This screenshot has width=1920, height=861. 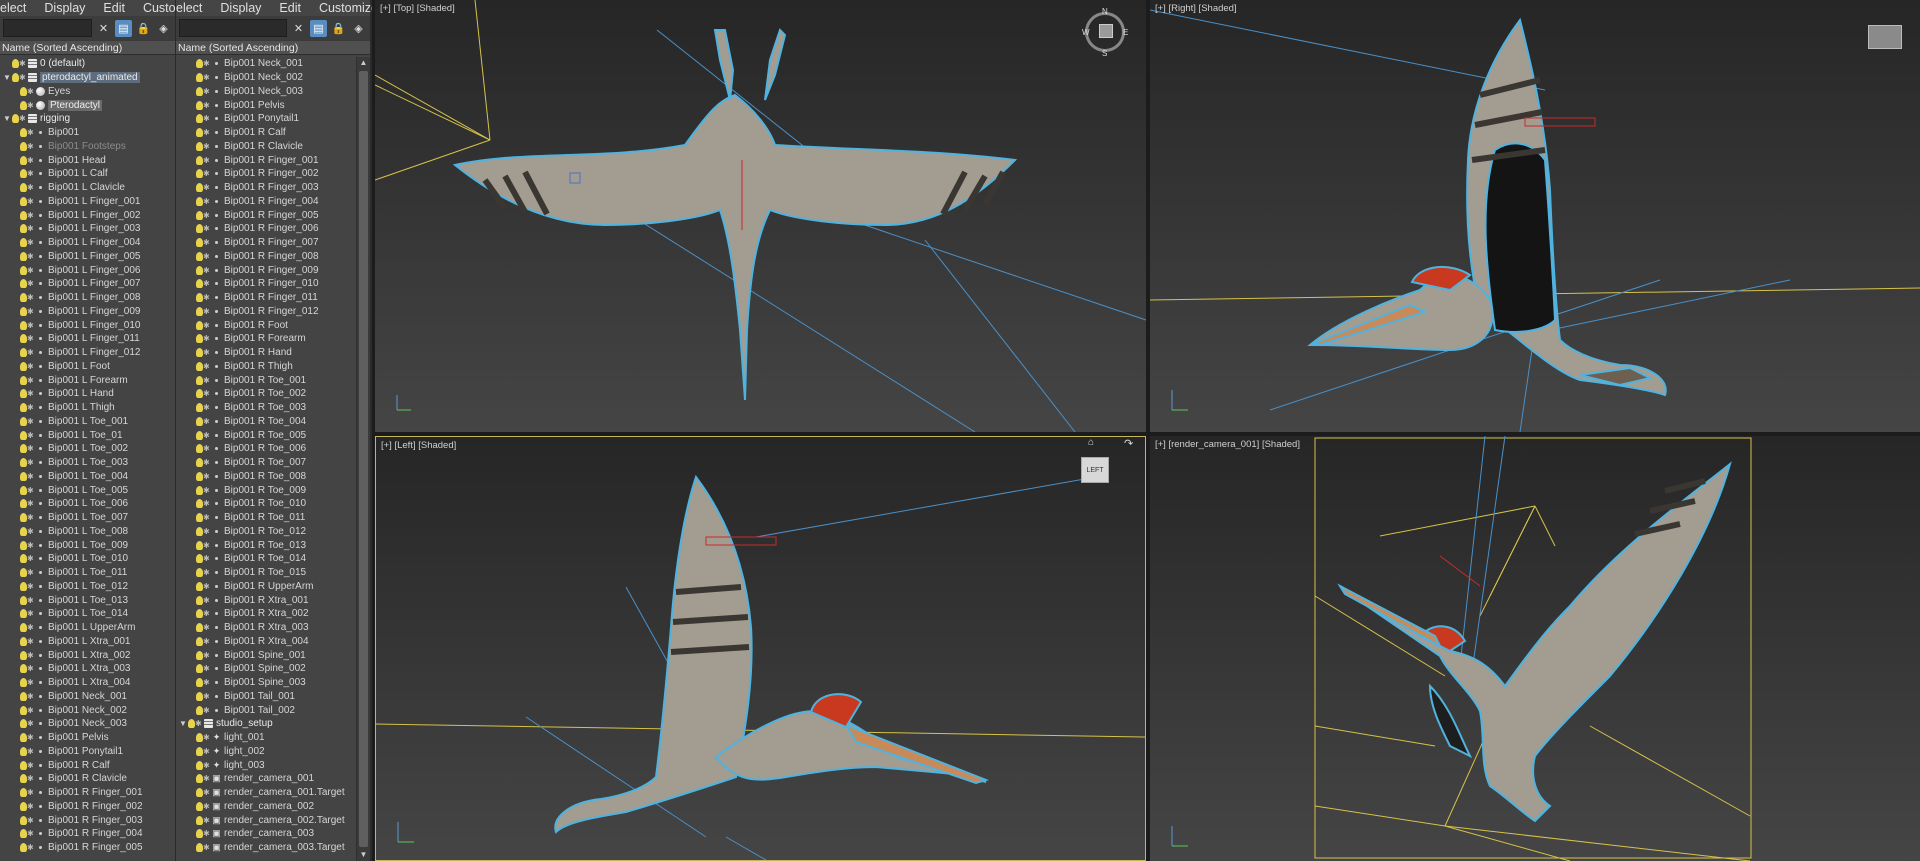 I want to click on viewcube-compass-icon: N S W E, so click(x=1105, y=32).